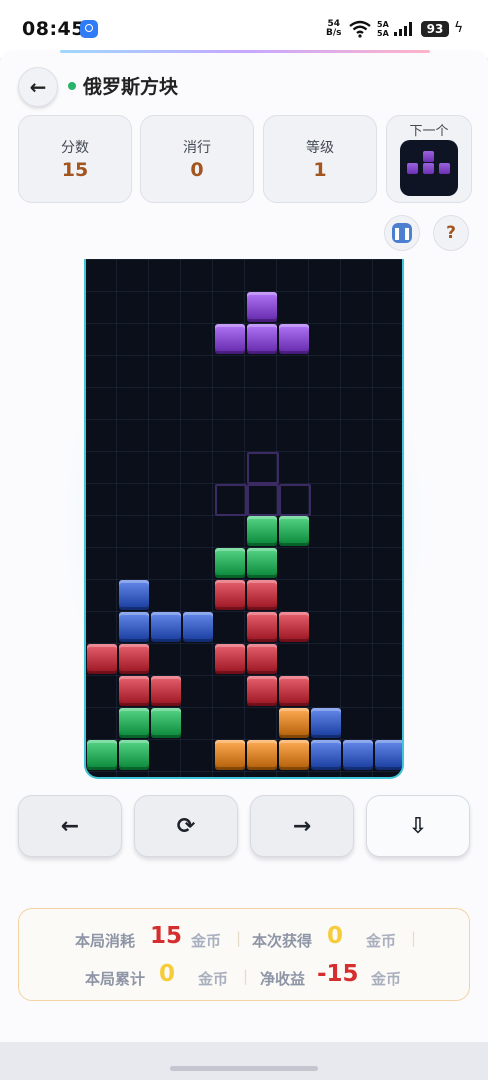 The height and width of the screenshot is (1080, 488). I want to click on arrow-right-icon: →, so click(302, 826).